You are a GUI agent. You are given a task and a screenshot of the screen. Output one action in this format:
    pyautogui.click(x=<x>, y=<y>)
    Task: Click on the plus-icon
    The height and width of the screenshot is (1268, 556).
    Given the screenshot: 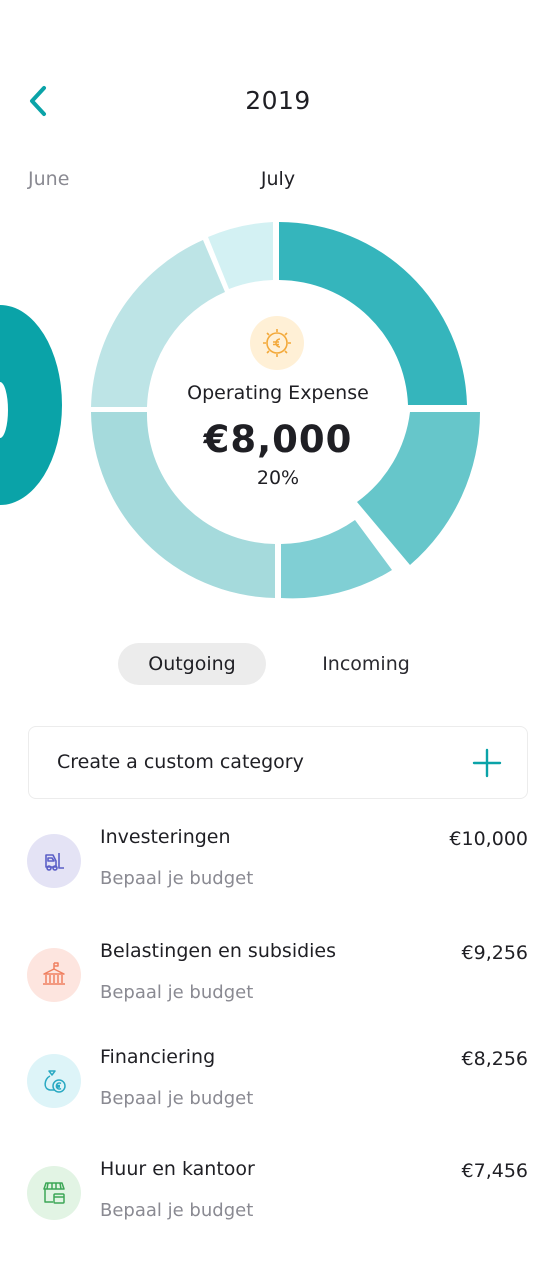 What is the action you would take?
    pyautogui.click(x=487, y=763)
    